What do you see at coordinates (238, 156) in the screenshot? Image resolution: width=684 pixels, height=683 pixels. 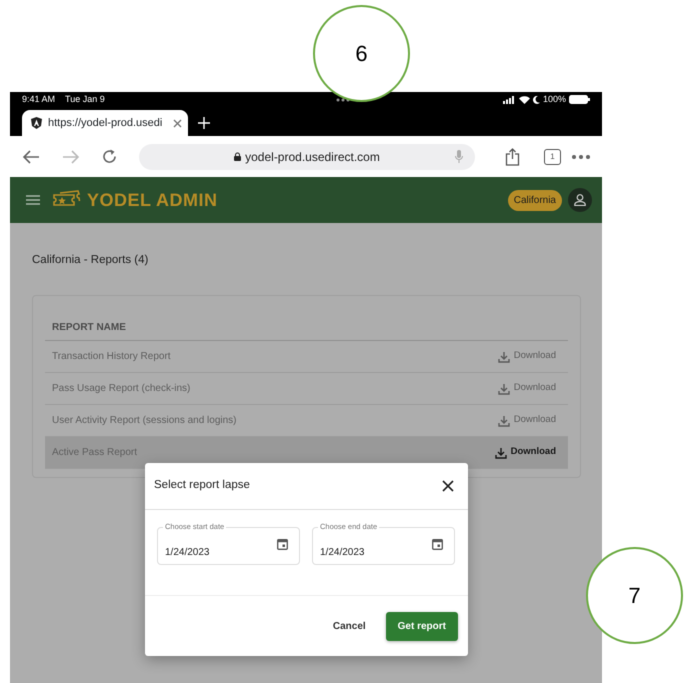 I see `lock-icon` at bounding box center [238, 156].